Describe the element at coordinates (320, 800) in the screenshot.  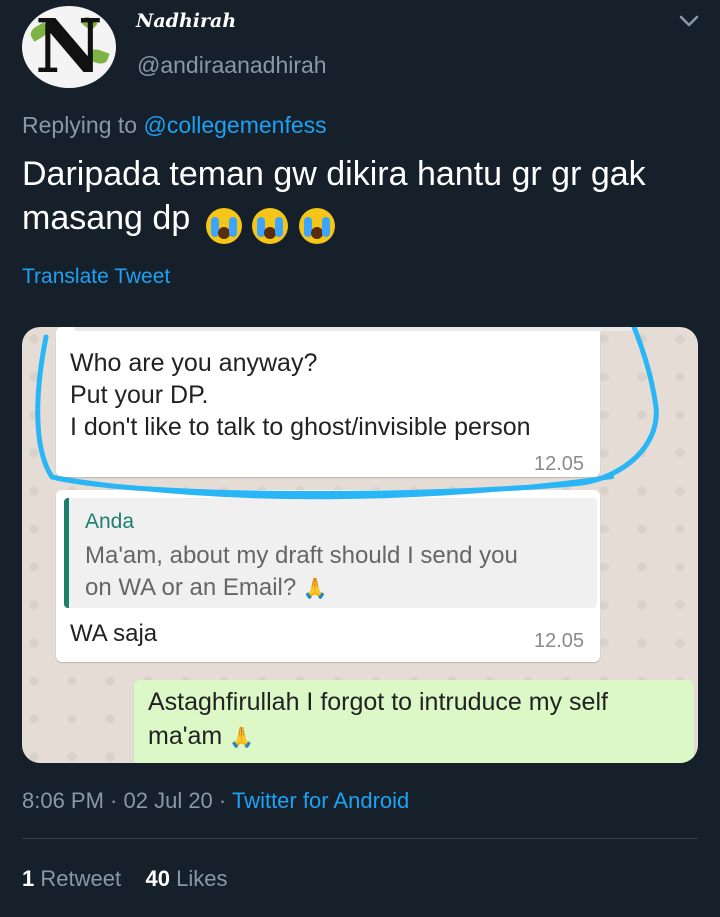
I see `tweet-source-link: Twitter for Android` at that location.